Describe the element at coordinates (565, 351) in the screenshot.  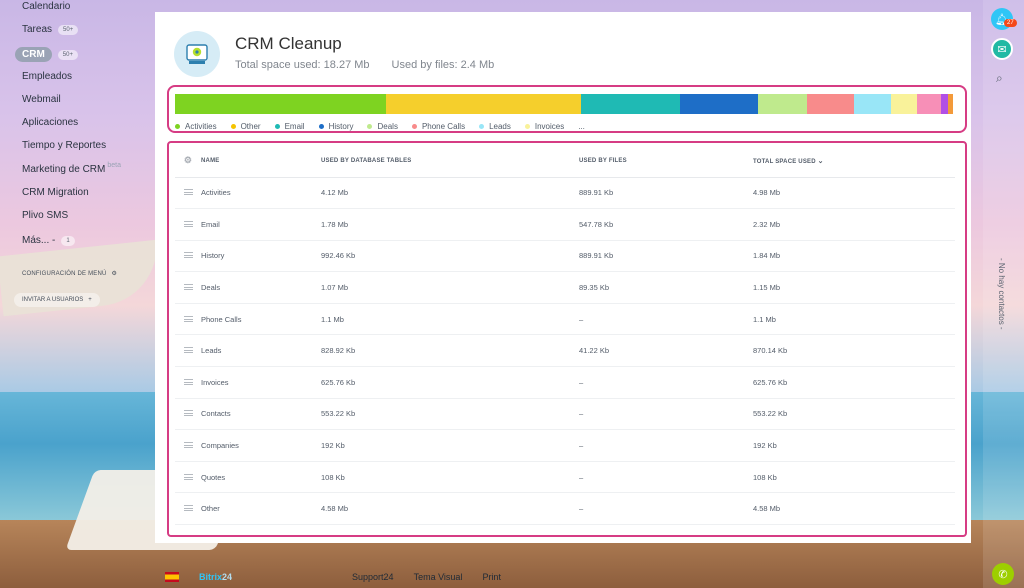
I see `table-row: Leads 828.92 Kb 41.22 Kb 870.14 Kb` at that location.